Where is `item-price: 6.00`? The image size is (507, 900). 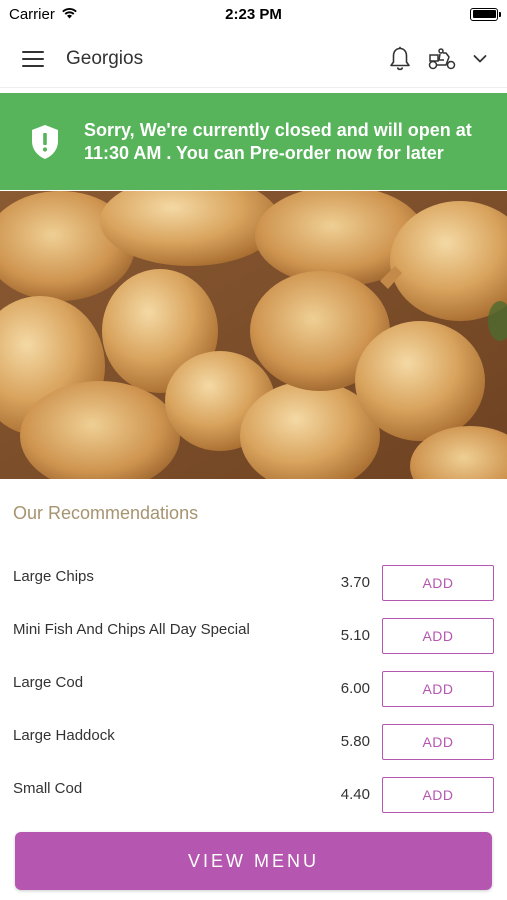 item-price: 6.00 is located at coordinates (355, 688).